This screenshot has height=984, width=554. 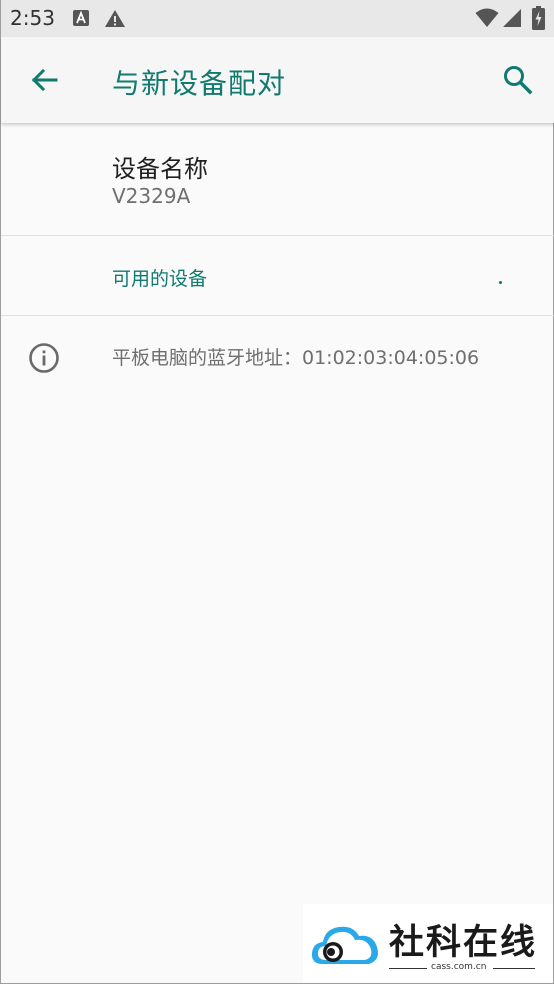 What do you see at coordinates (487, 17) in the screenshot?
I see `wifi-icon` at bounding box center [487, 17].